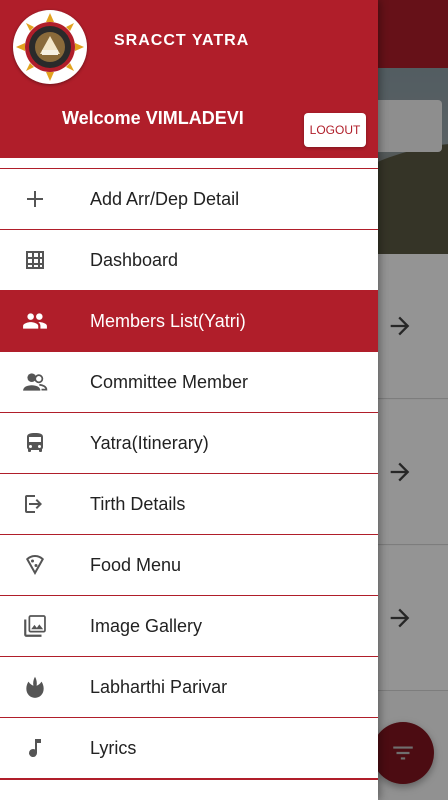  I want to click on app-title: SRACCT YATRA, so click(182, 40).